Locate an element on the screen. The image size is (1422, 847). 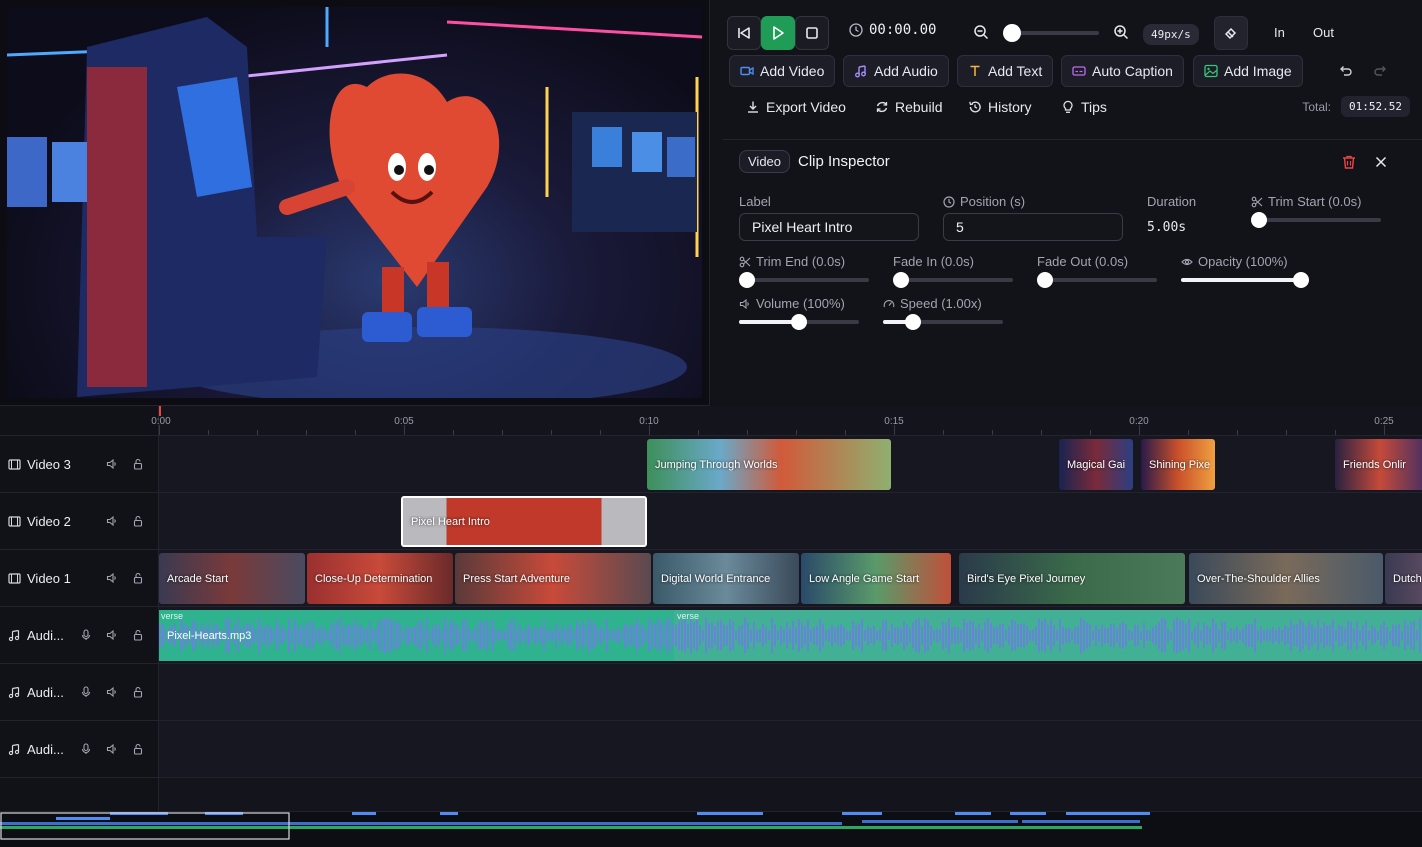
lane-audio-1: verse verse Pixel-Hearts.mp3 is located at coordinates (790, 635).